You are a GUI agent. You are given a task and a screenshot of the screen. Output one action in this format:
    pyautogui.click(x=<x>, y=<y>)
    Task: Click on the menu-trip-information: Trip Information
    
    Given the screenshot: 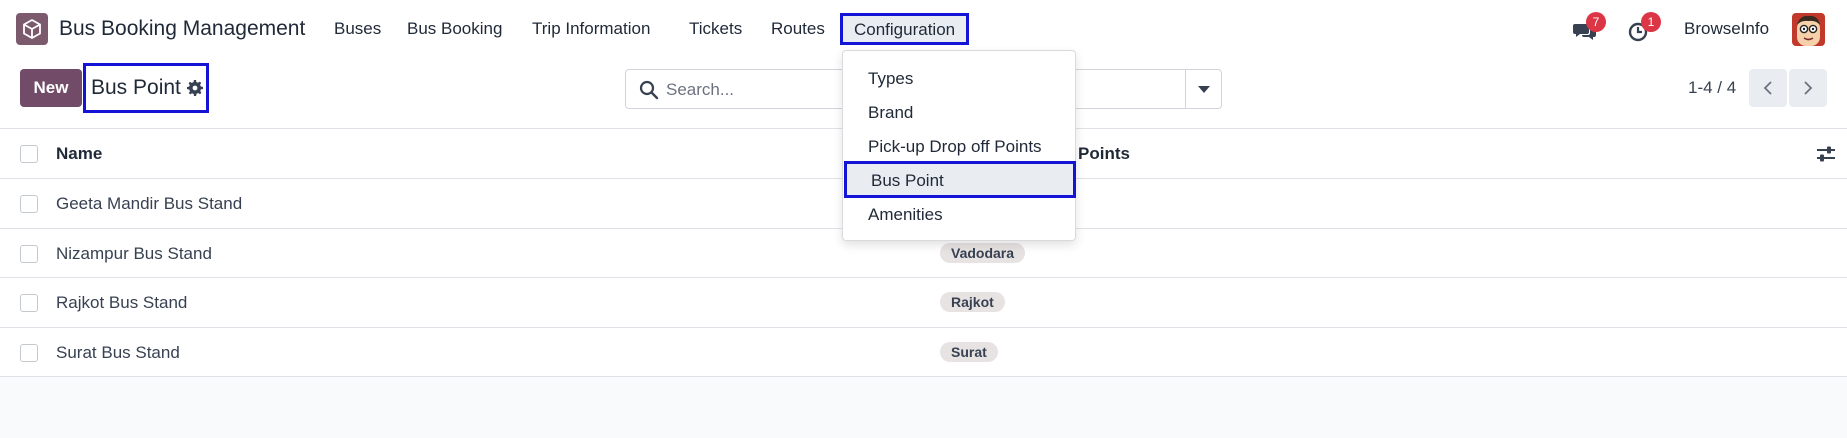 What is the action you would take?
    pyautogui.click(x=591, y=29)
    